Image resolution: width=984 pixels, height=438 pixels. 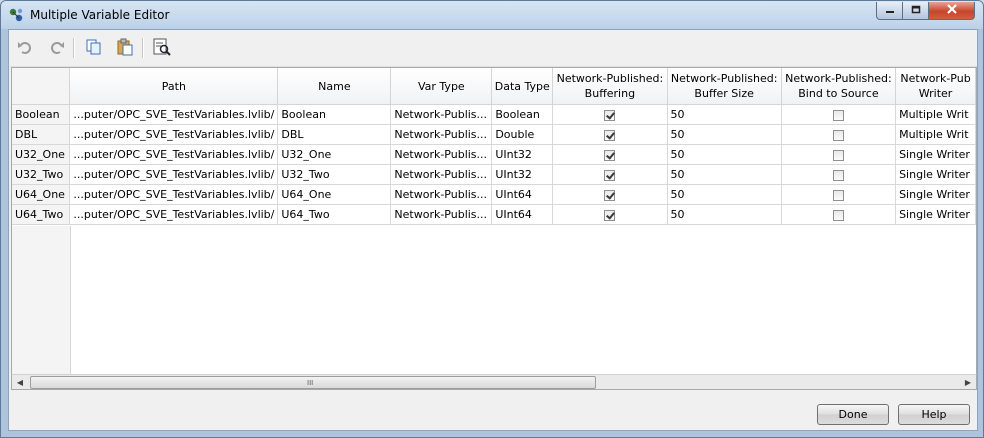 What do you see at coordinates (334, 114) in the screenshot?
I see `name-cell: Boolean` at bounding box center [334, 114].